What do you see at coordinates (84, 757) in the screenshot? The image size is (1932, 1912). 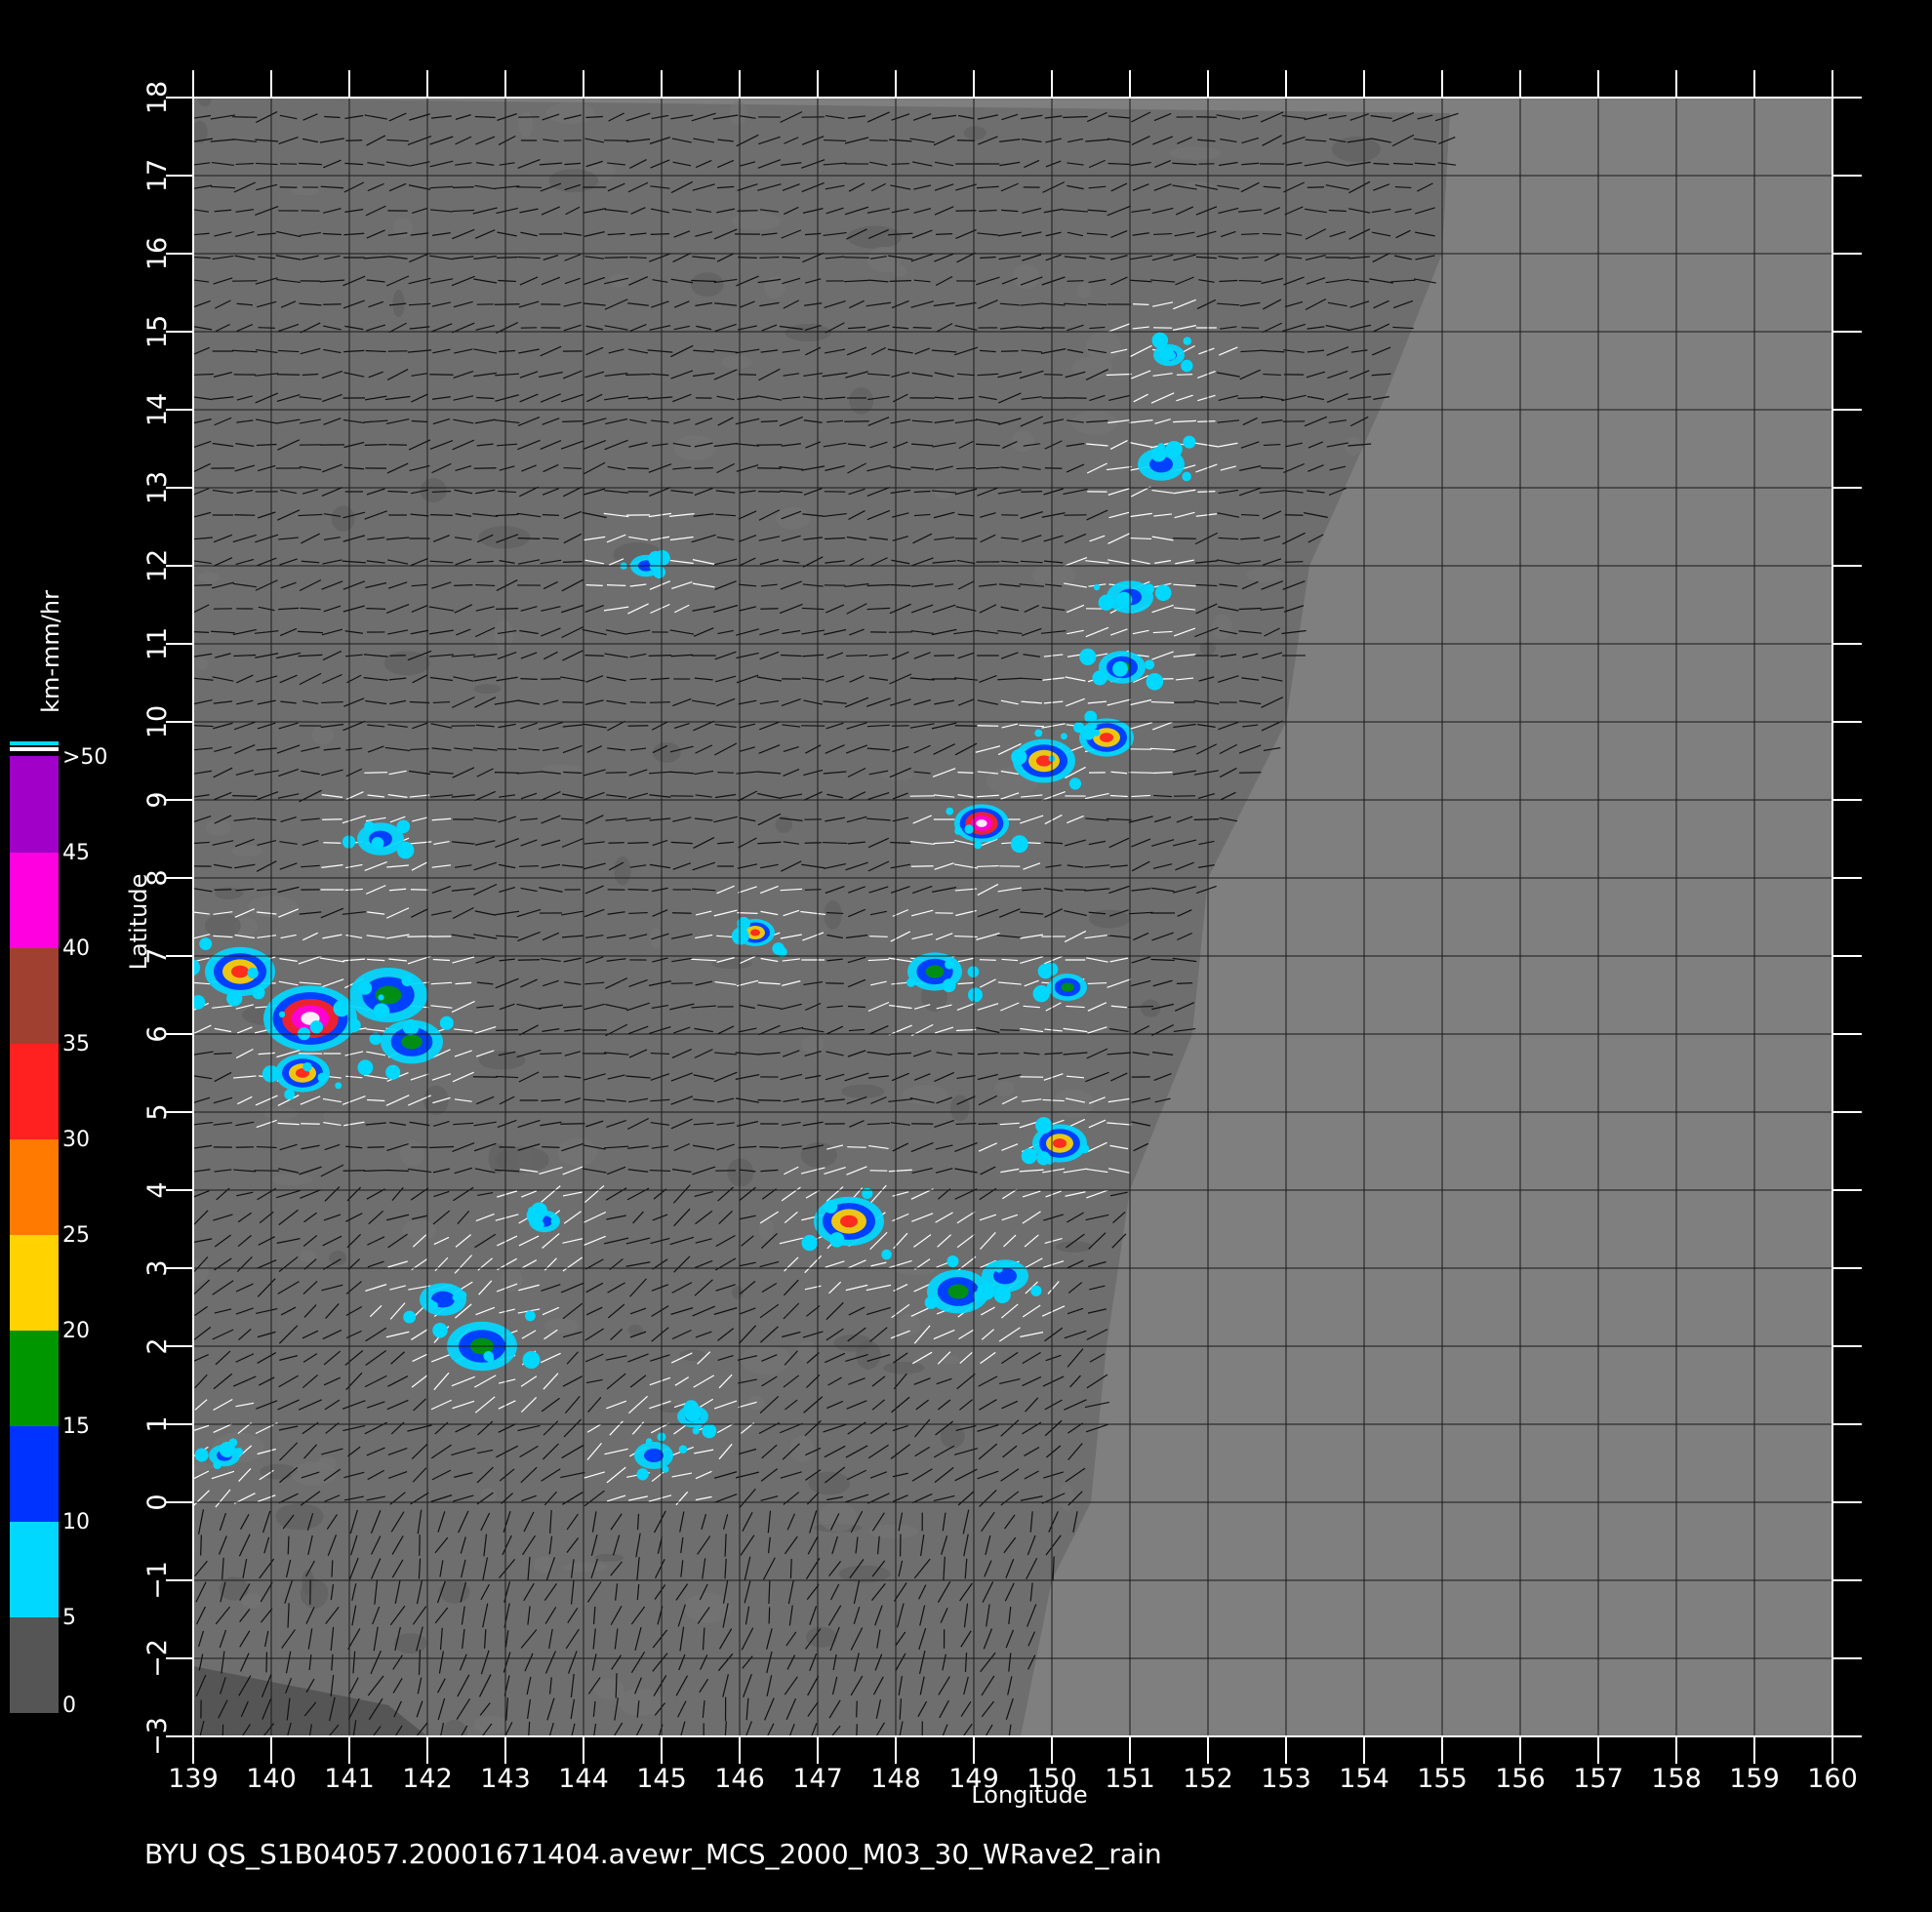 I see `legend-label: >50` at bounding box center [84, 757].